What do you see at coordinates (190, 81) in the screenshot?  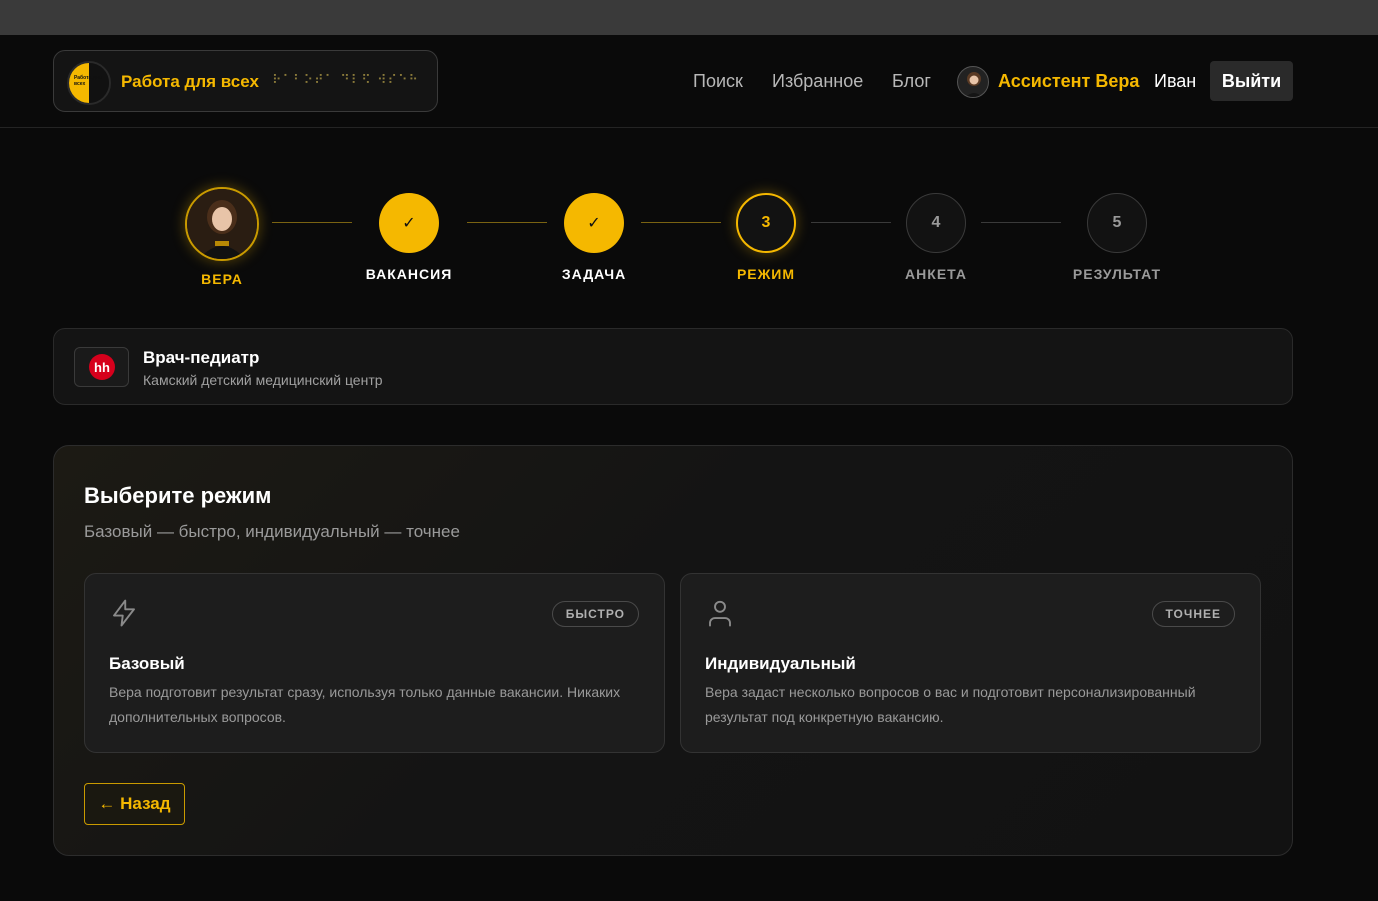 I see `logo-title: Работа для всех` at bounding box center [190, 81].